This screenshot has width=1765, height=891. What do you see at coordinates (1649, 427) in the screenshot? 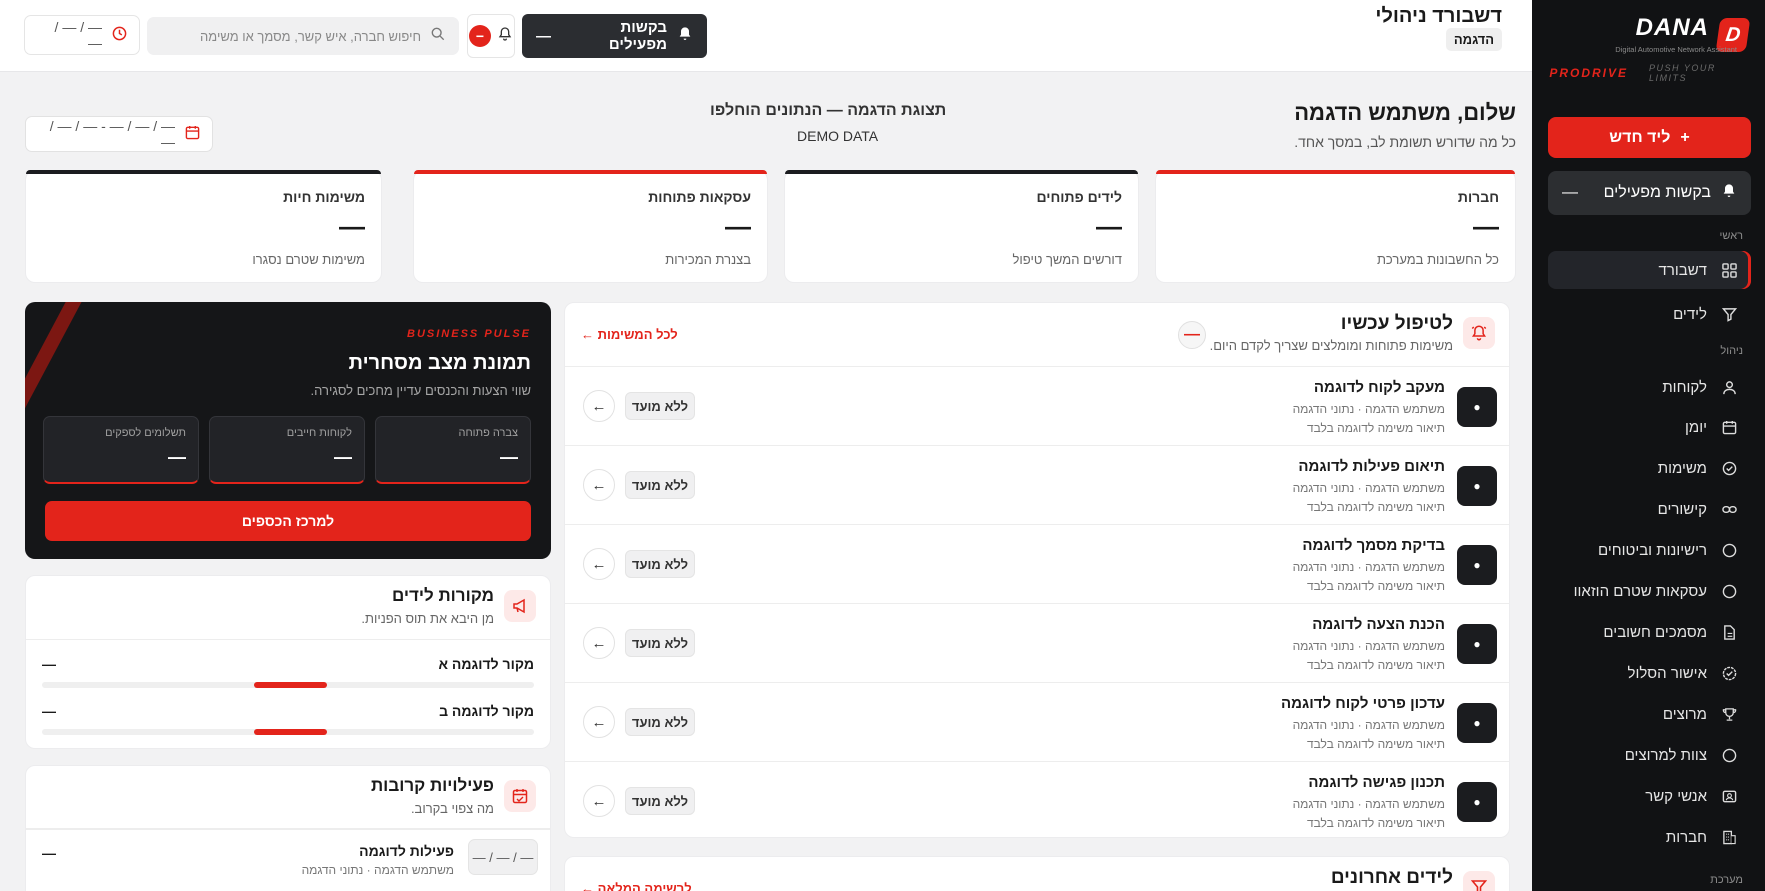
I see `sidebar-item-calendar: יומן` at bounding box center [1649, 427].